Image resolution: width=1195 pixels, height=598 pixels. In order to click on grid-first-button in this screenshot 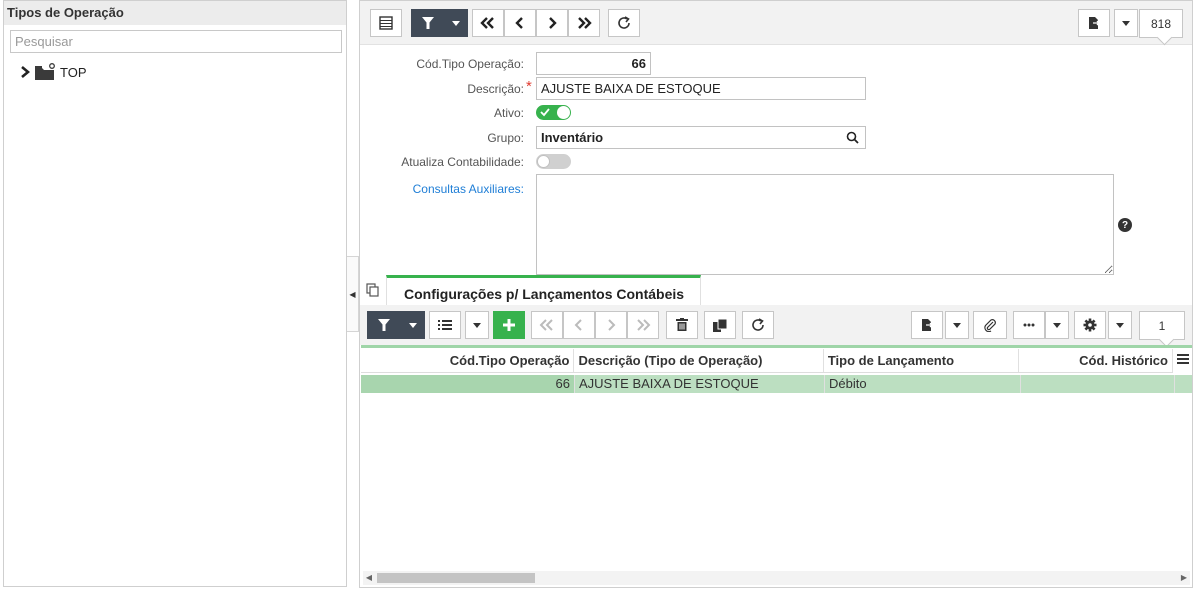, I will do `click(547, 325)`.